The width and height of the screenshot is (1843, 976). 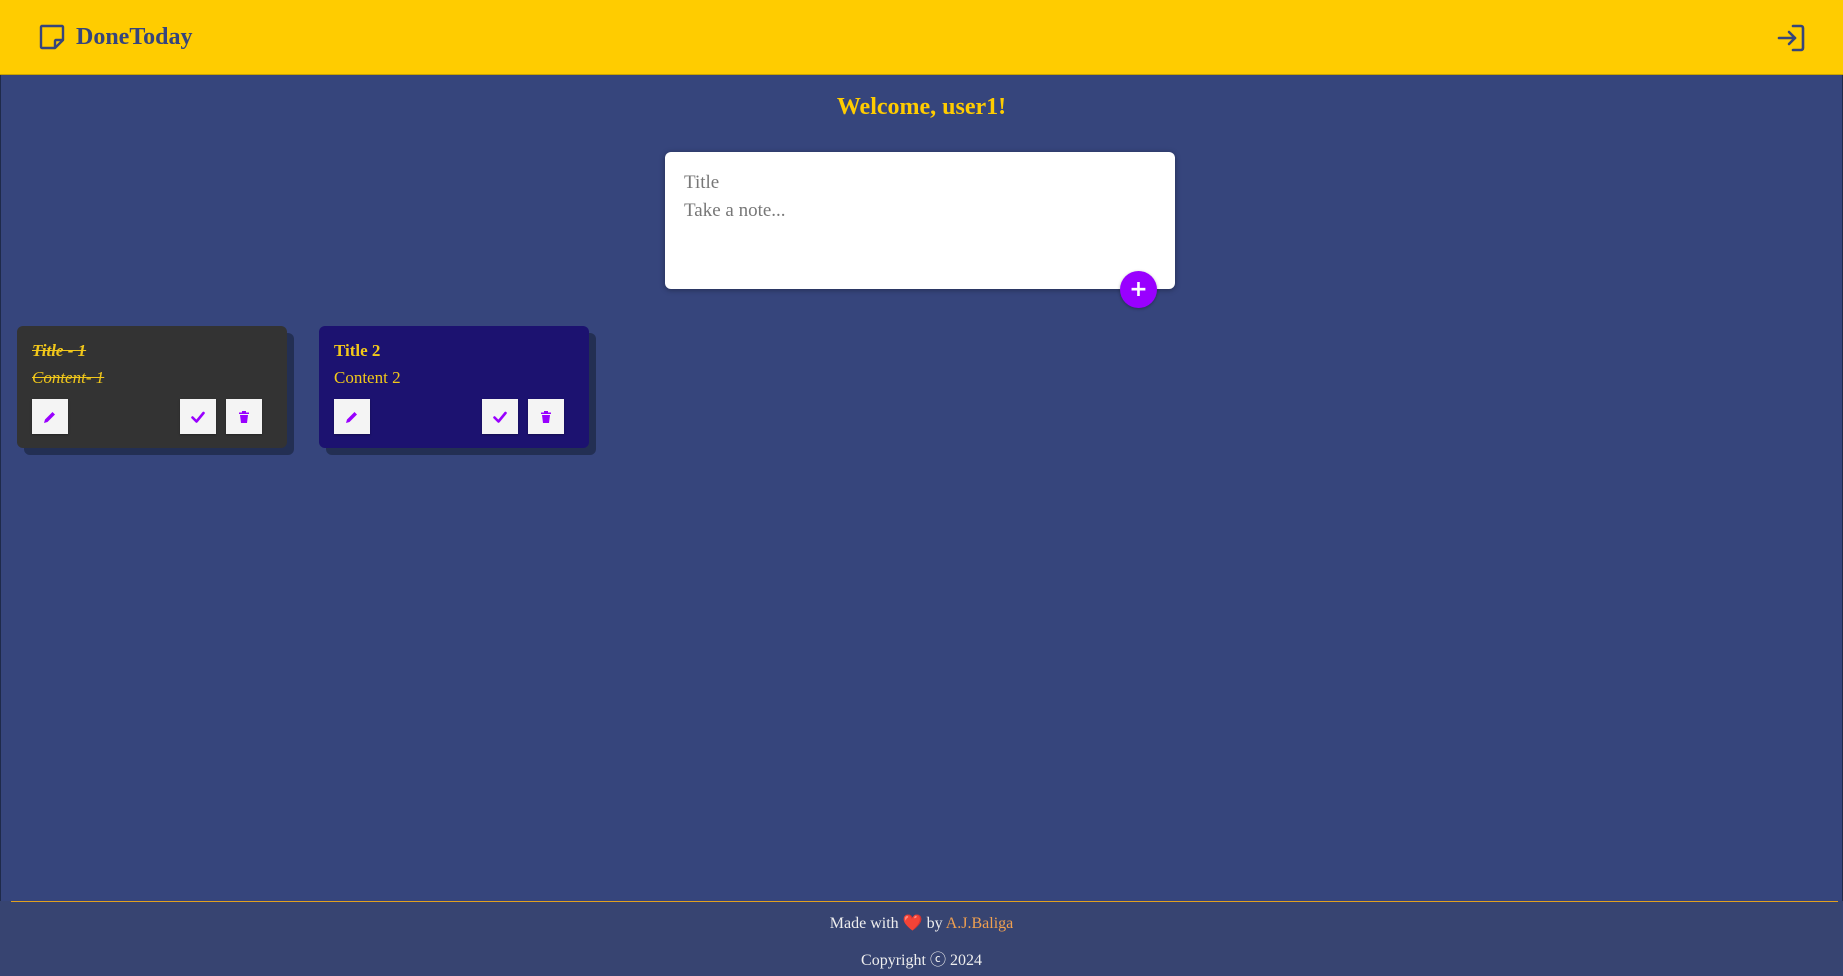 What do you see at coordinates (912, 923) in the screenshot?
I see `heart-icon: ❤️` at bounding box center [912, 923].